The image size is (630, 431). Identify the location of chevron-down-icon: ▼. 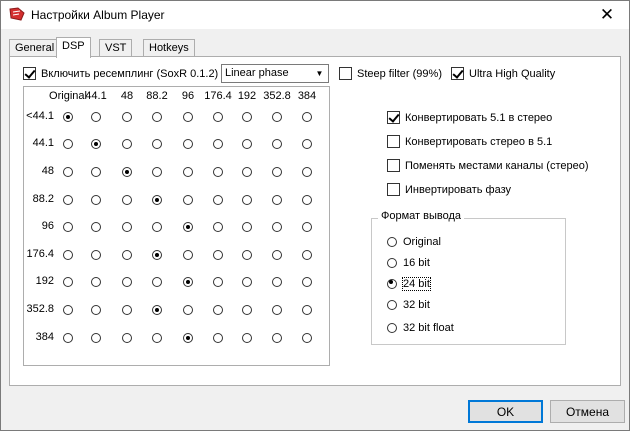
(319, 73).